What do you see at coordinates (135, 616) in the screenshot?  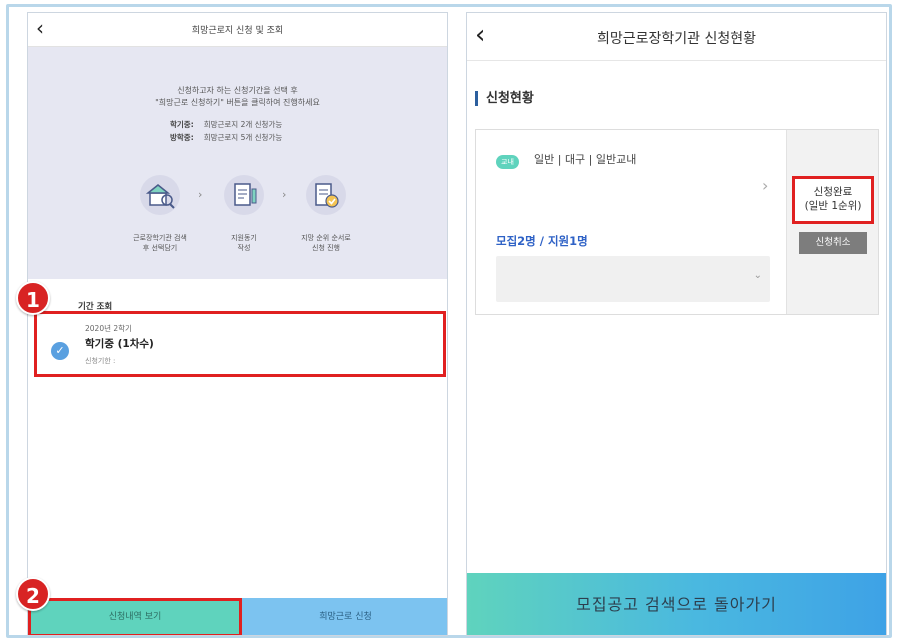 I see `view-history-button: 신청내역 보기` at bounding box center [135, 616].